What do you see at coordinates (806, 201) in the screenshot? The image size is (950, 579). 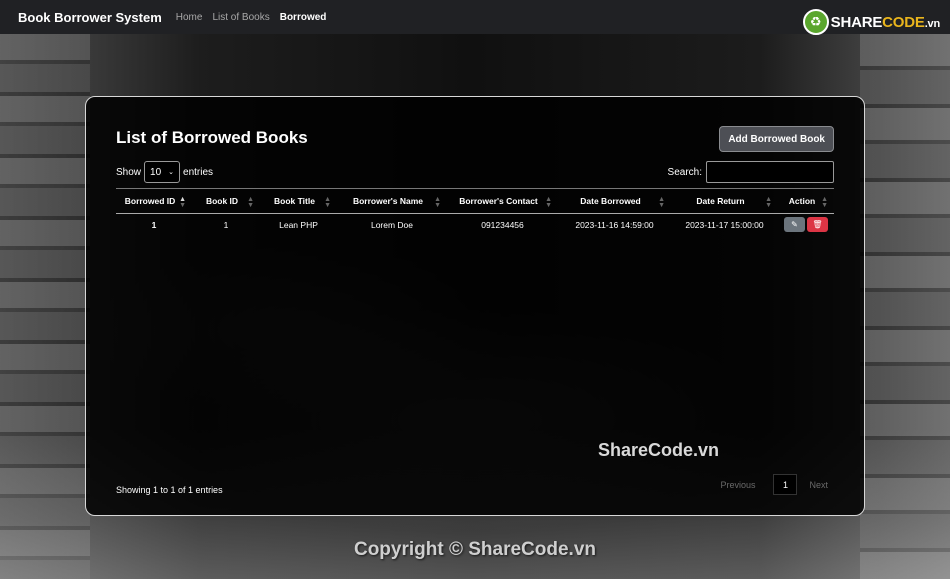 I see `column-header-action: Action ▲ ▼` at bounding box center [806, 201].